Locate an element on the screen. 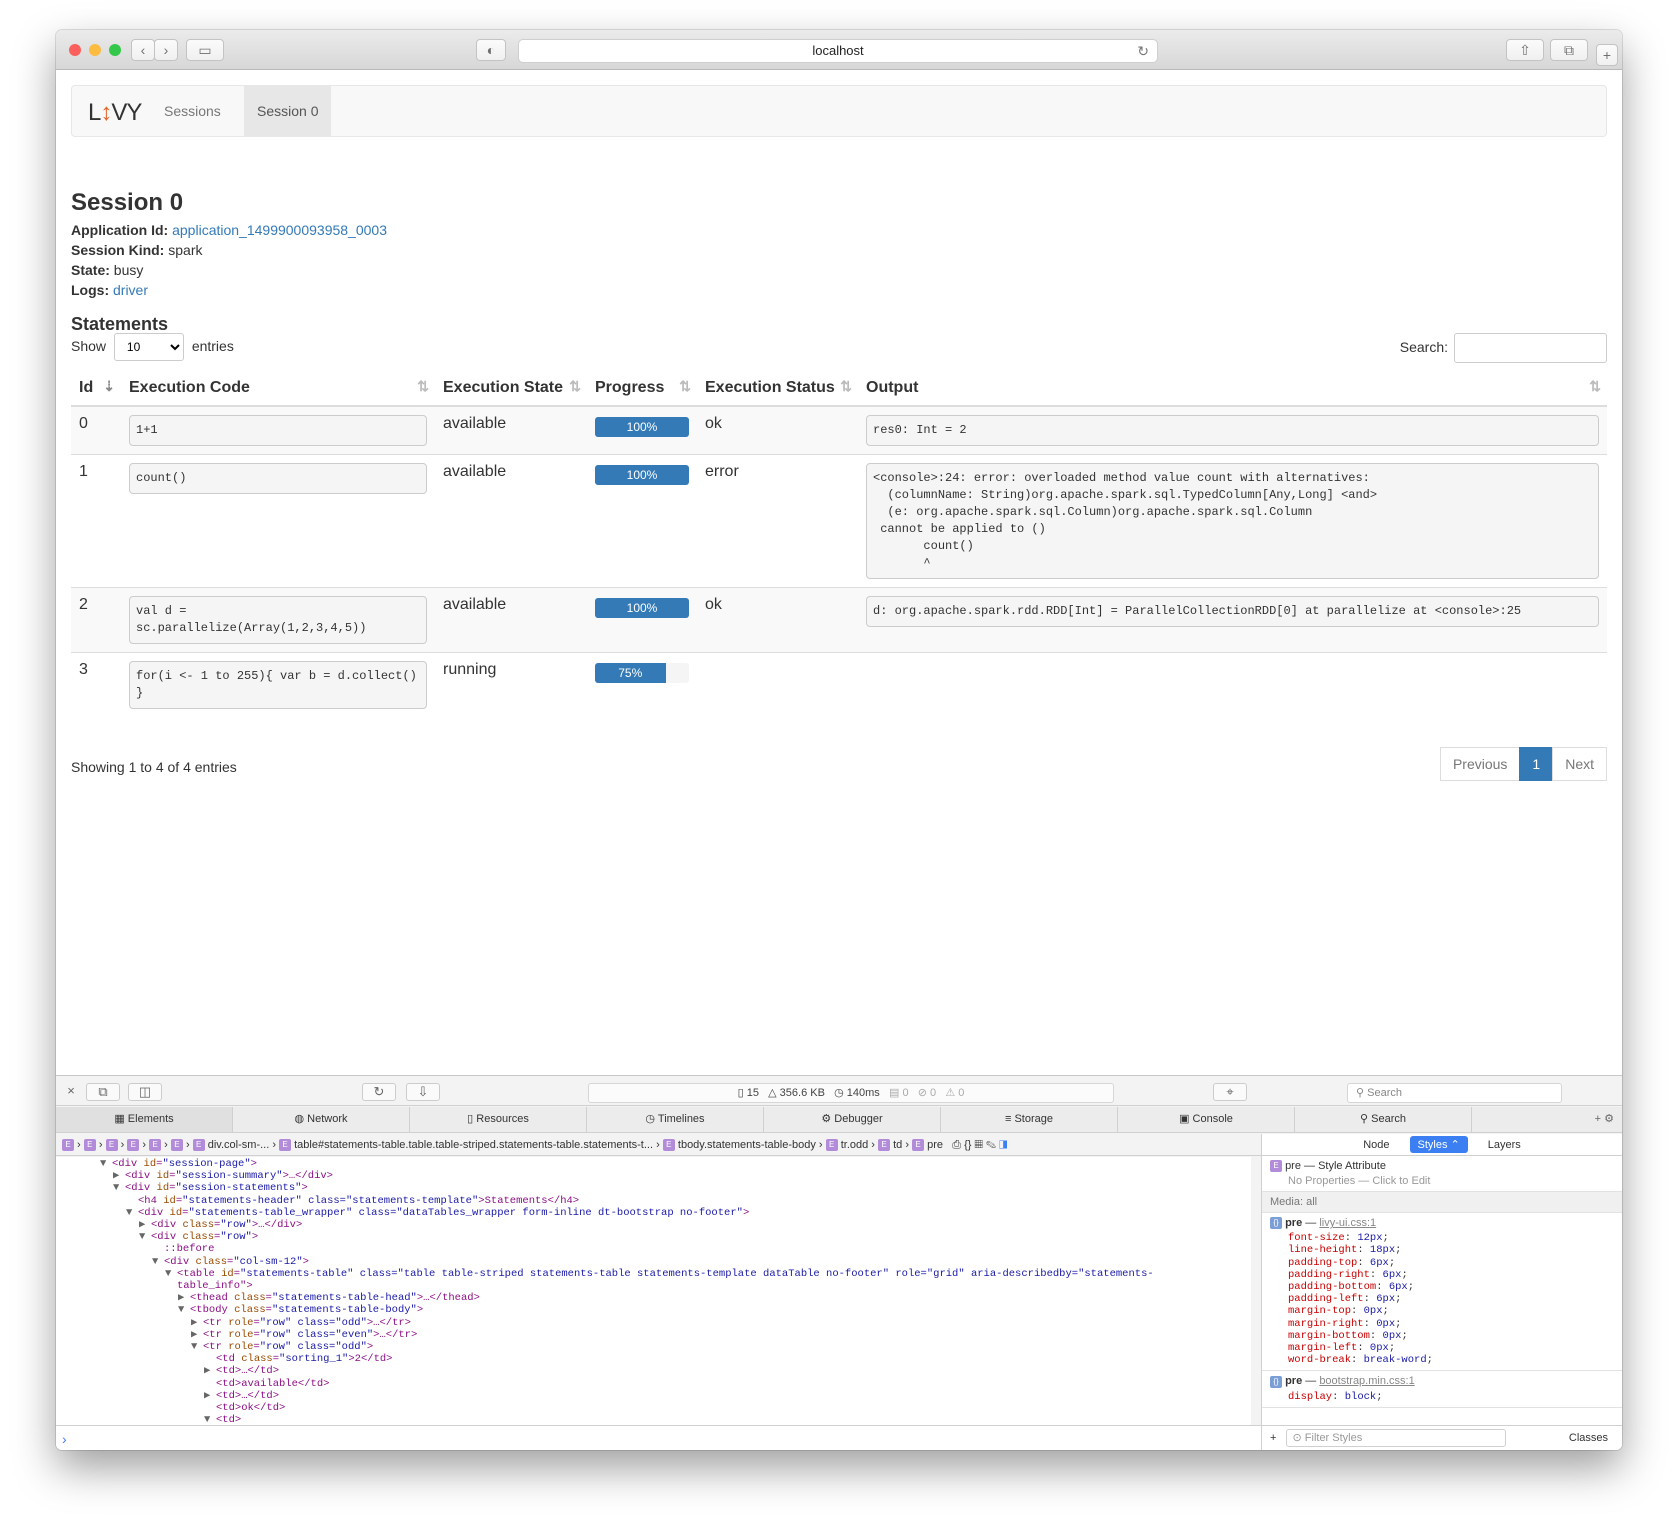 The height and width of the screenshot is (1529, 1677). tab-storage: ≡ Storage is located at coordinates (1029, 1119).